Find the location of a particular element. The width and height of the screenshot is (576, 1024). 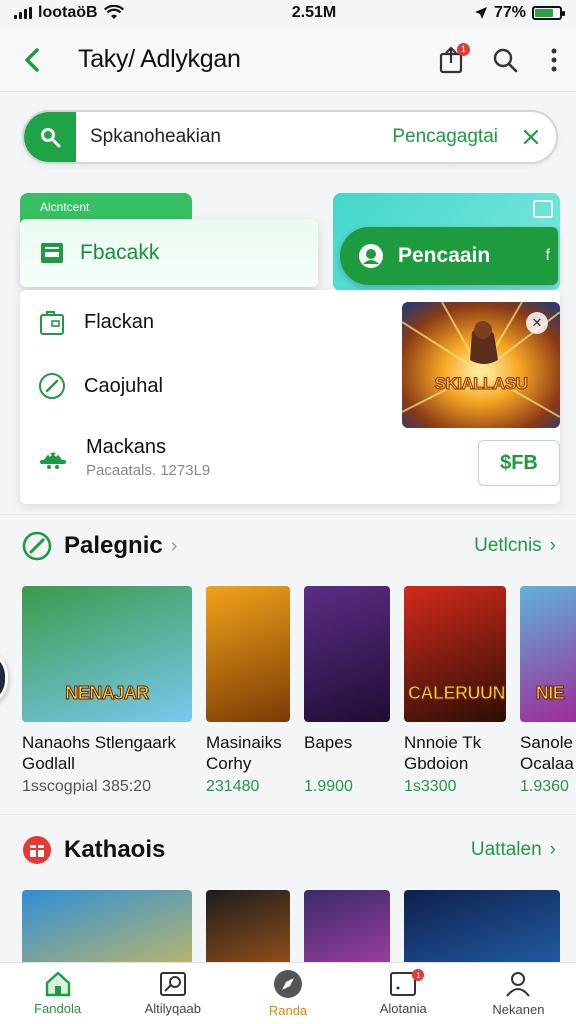

game-title-art: NIE is located at coordinates (550, 693).